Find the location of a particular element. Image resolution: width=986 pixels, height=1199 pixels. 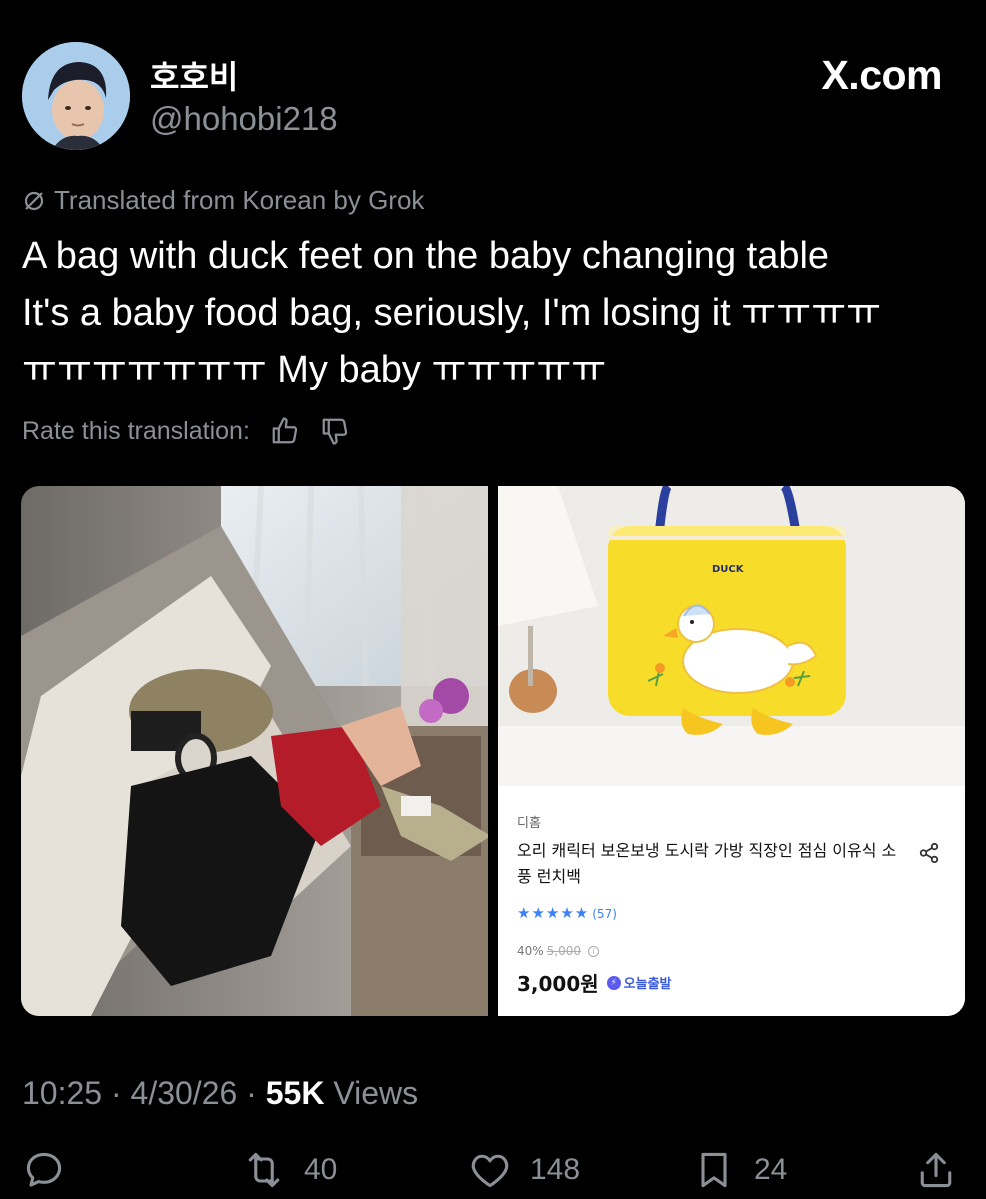

translate-icon is located at coordinates (34, 200).